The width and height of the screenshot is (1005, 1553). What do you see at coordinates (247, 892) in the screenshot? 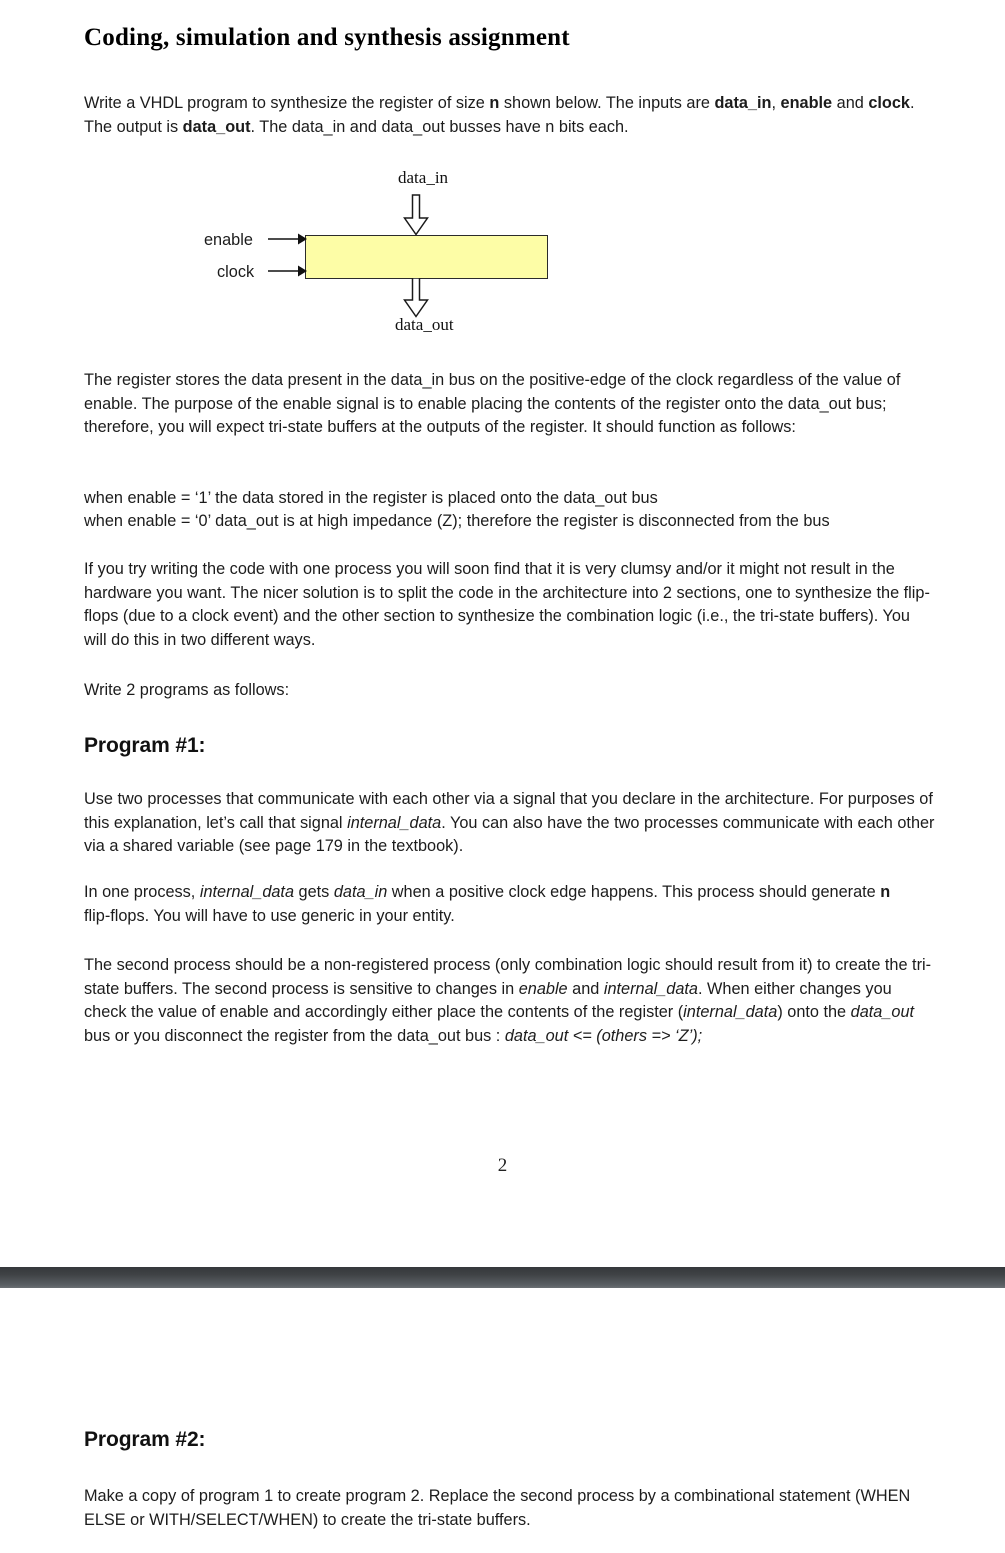
I see `p2-internal-data: internal_data` at bounding box center [247, 892].